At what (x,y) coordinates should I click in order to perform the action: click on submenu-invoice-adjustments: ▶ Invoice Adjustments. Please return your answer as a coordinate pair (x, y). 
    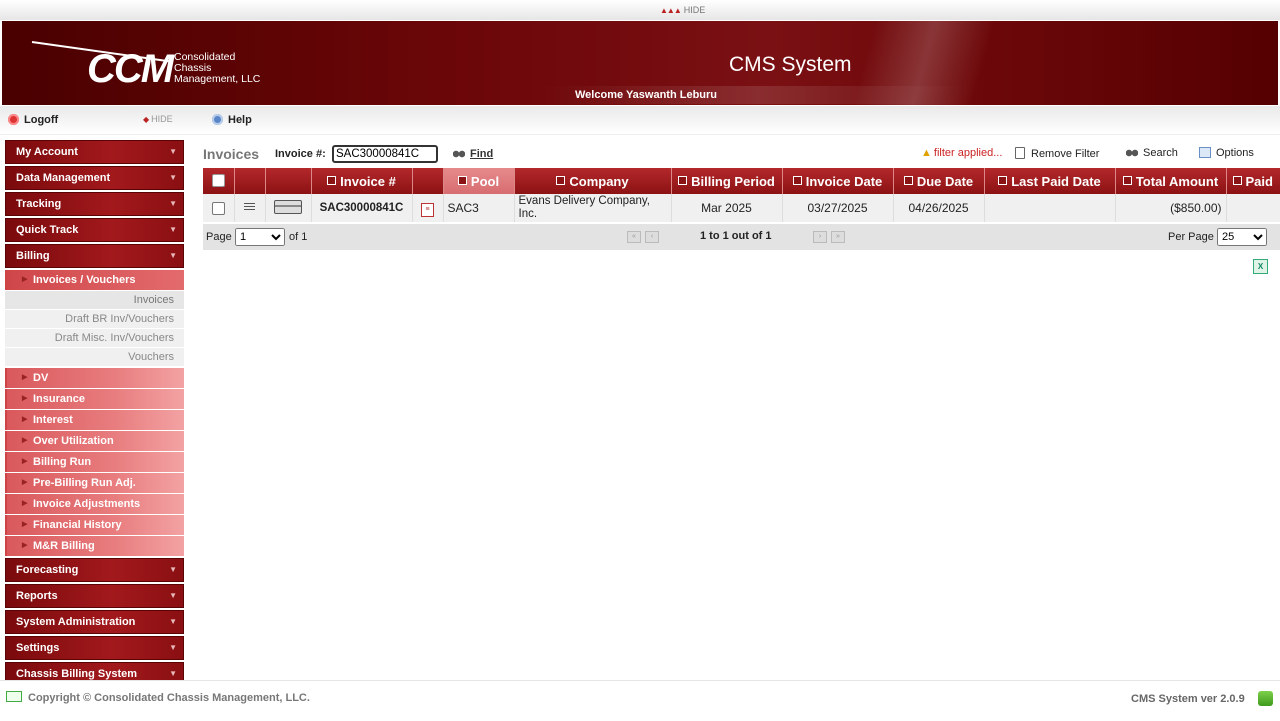
    Looking at the image, I should click on (94, 504).